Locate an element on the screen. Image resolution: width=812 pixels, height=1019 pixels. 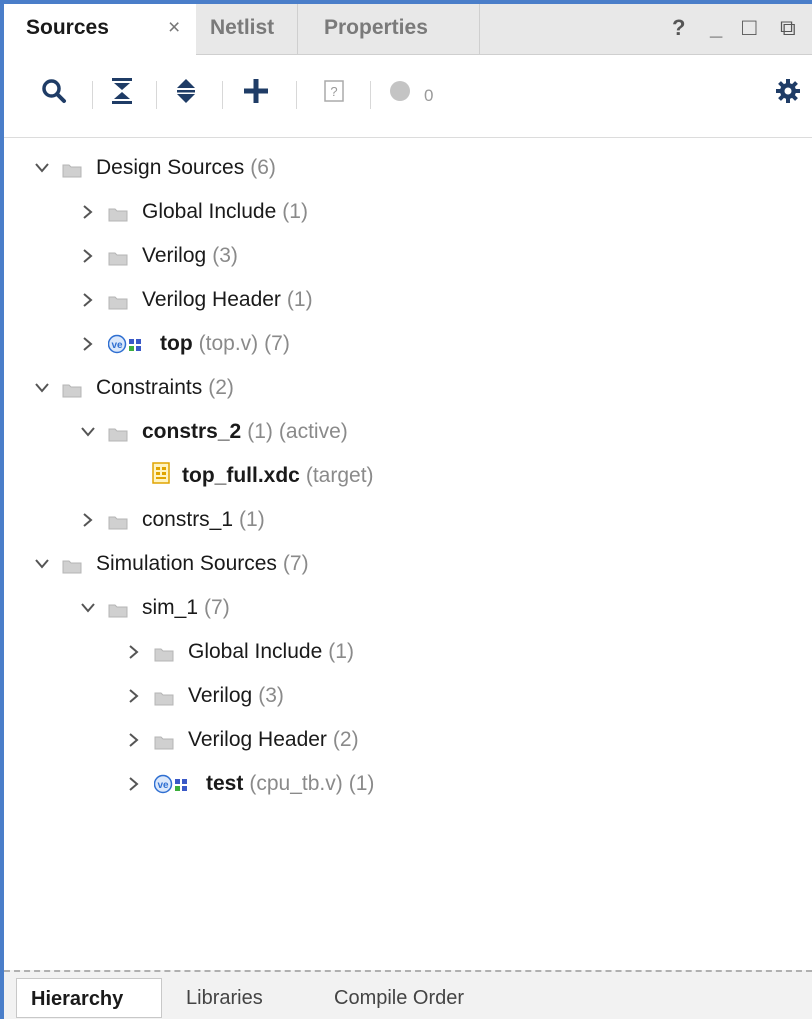
tree-node-top-full-xdc: top_full.xdc (target) is located at coordinates (263, 476).